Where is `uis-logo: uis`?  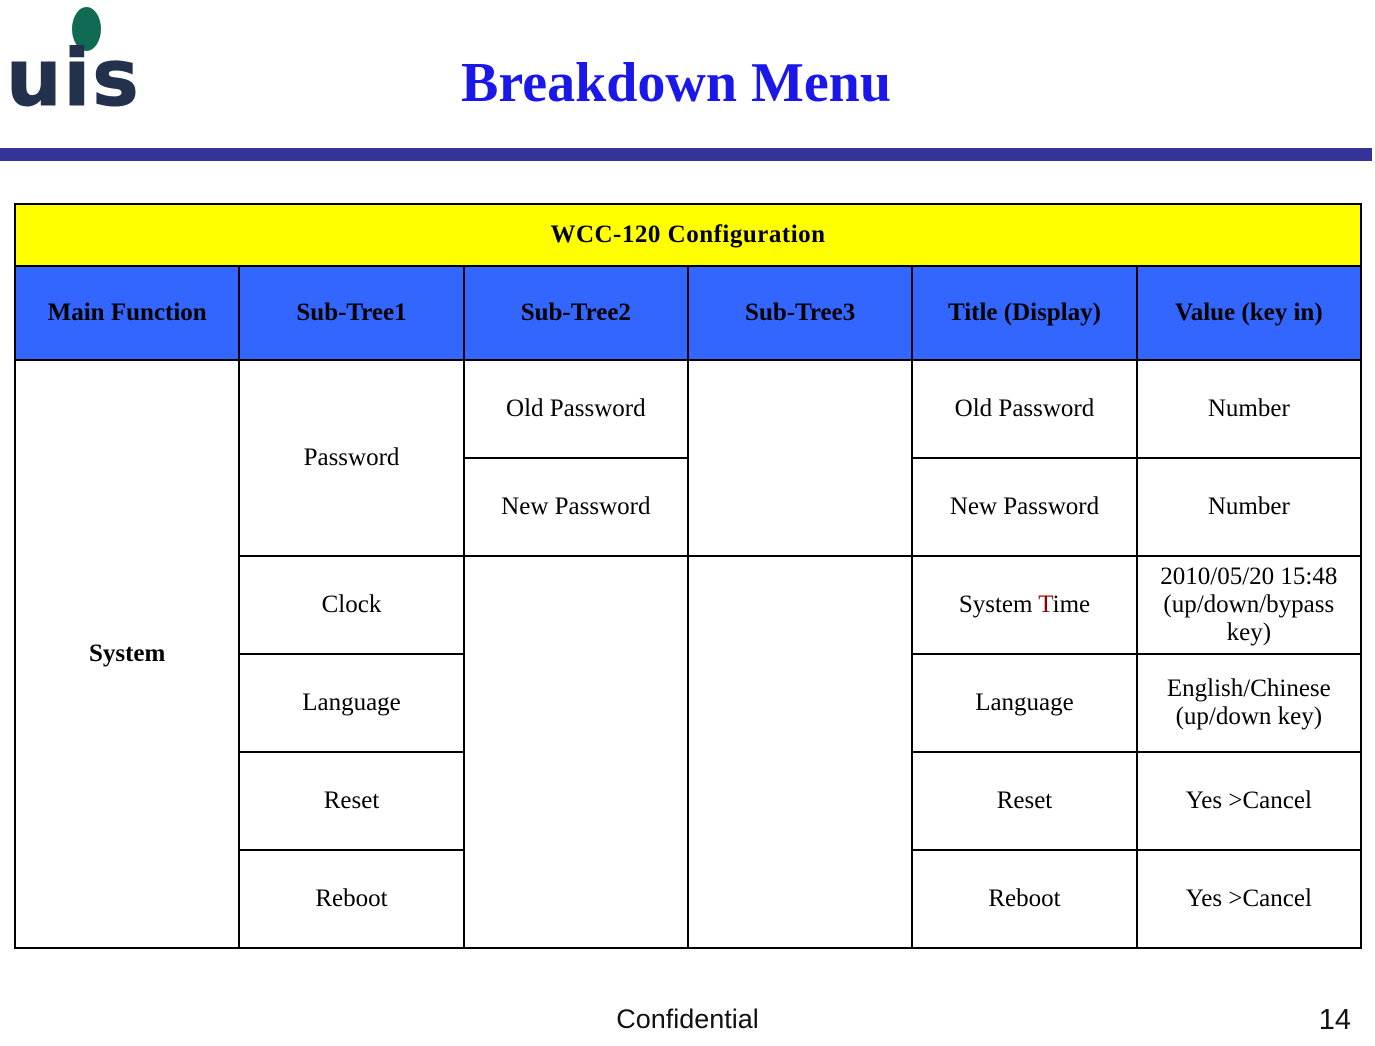
uis-logo: uis is located at coordinates (91, 69).